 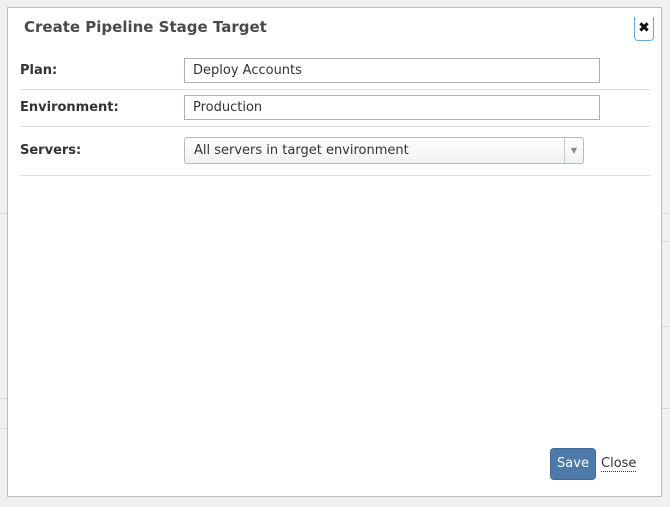 I want to click on close-link: Close, so click(x=619, y=464).